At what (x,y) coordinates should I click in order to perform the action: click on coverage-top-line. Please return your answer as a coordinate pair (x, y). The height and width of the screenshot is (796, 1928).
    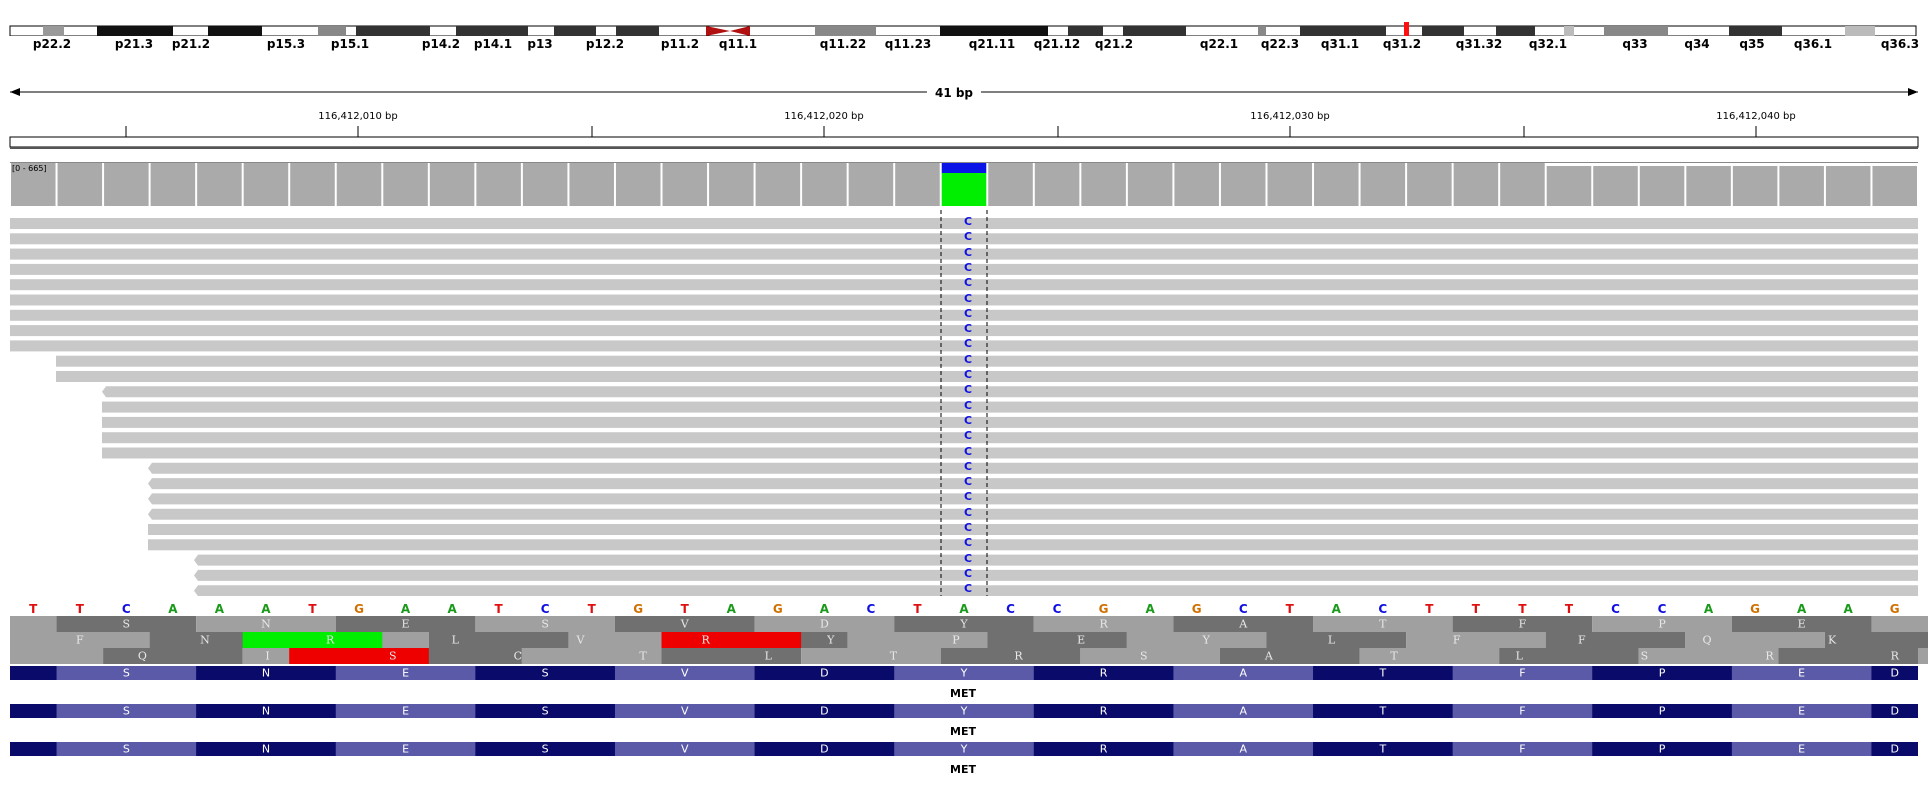
    Looking at the image, I should click on (964, 162).